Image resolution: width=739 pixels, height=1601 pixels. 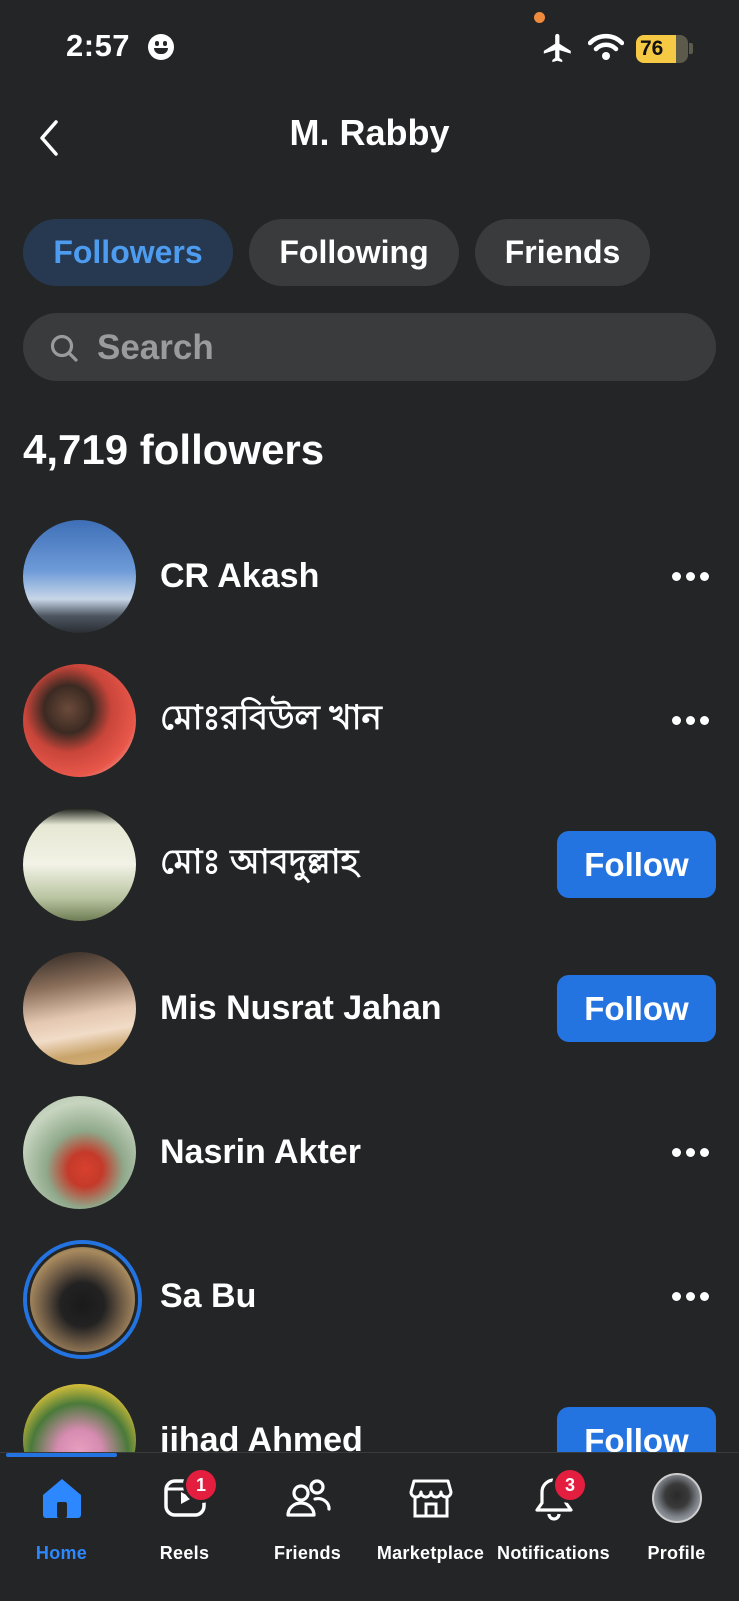 I want to click on privacy-indicator-dot, so click(x=539, y=17).